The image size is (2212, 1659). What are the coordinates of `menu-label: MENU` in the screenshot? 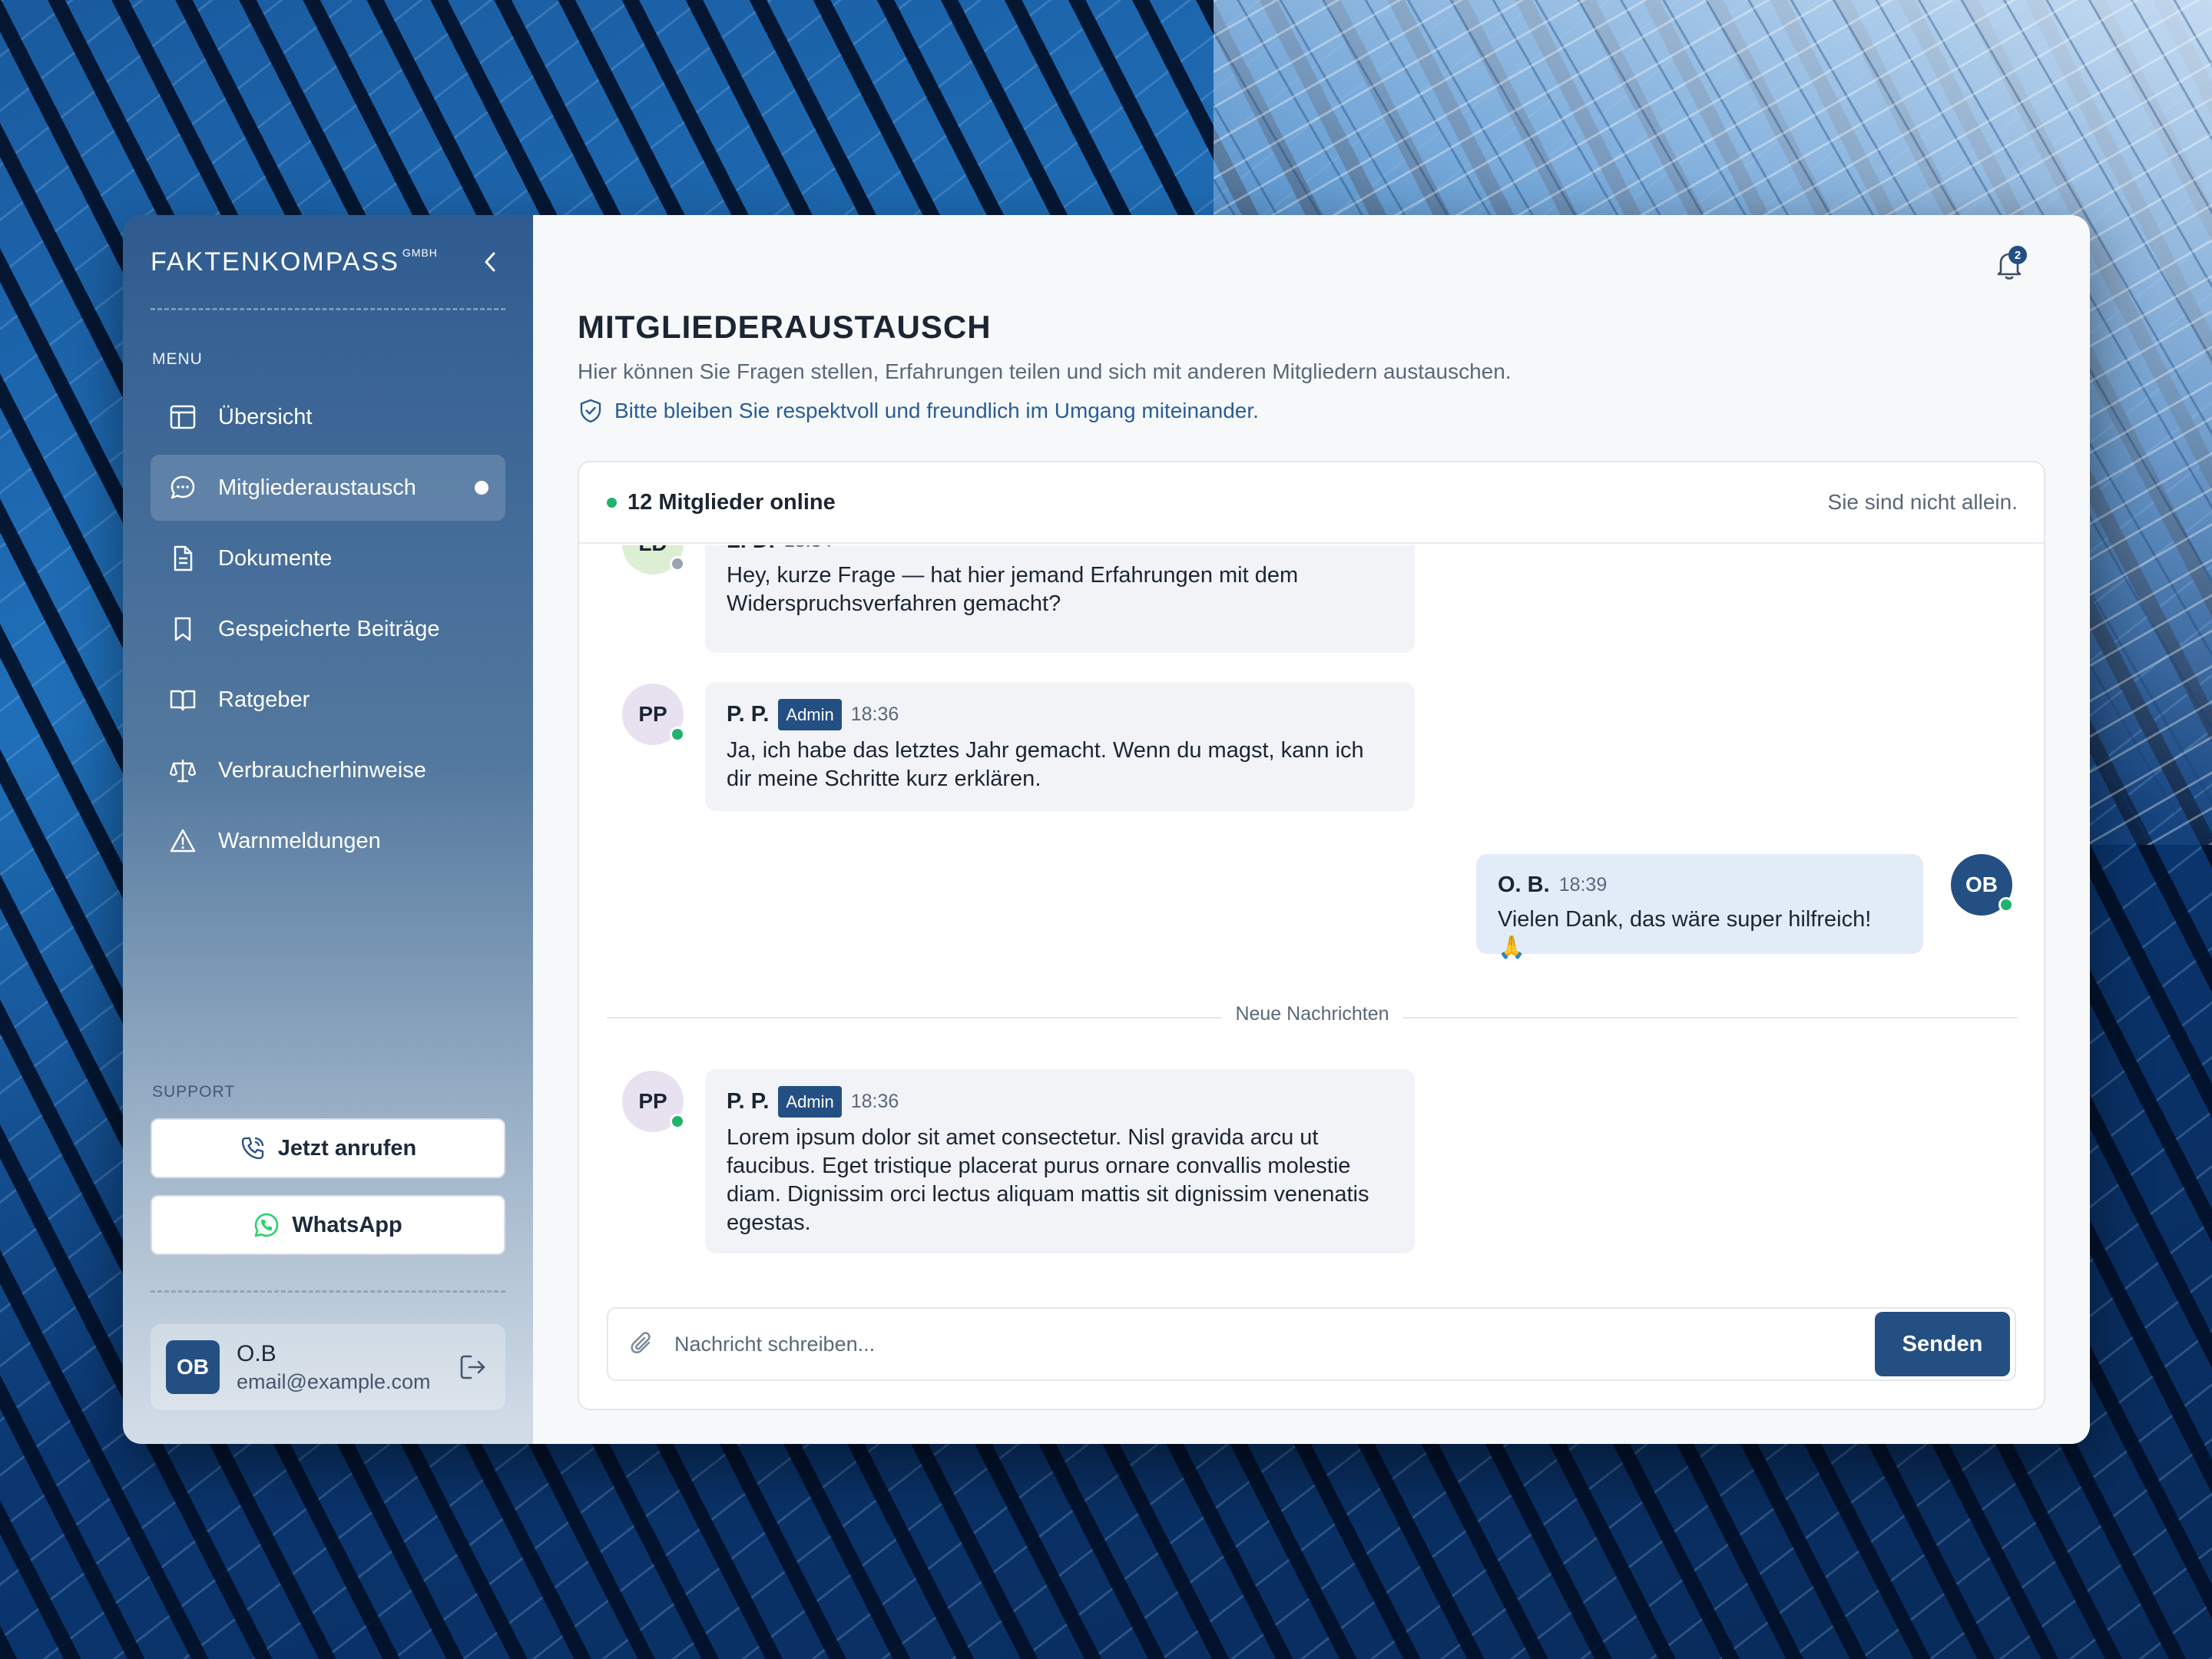 It's located at (178, 359).